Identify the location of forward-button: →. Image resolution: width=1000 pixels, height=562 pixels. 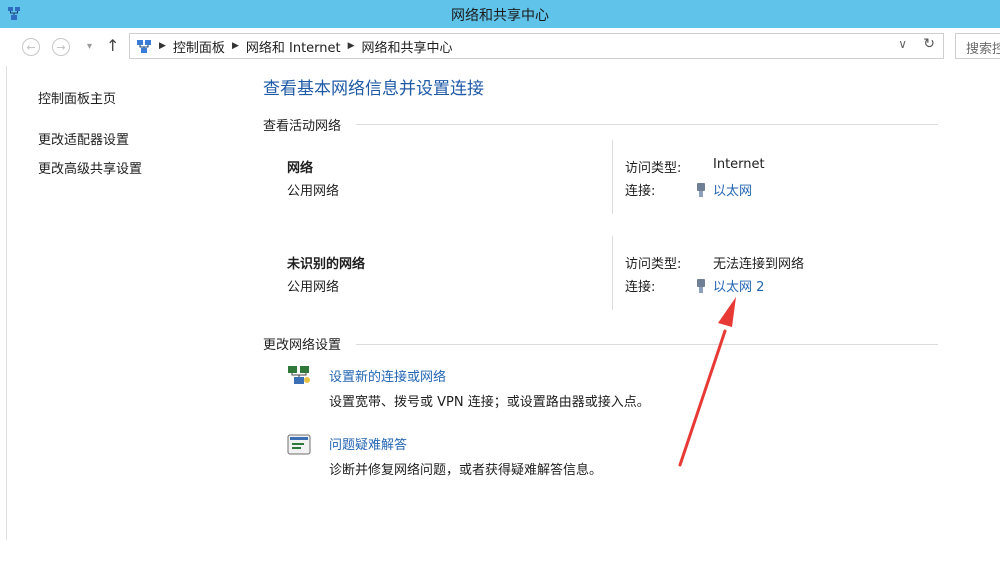
(61, 47).